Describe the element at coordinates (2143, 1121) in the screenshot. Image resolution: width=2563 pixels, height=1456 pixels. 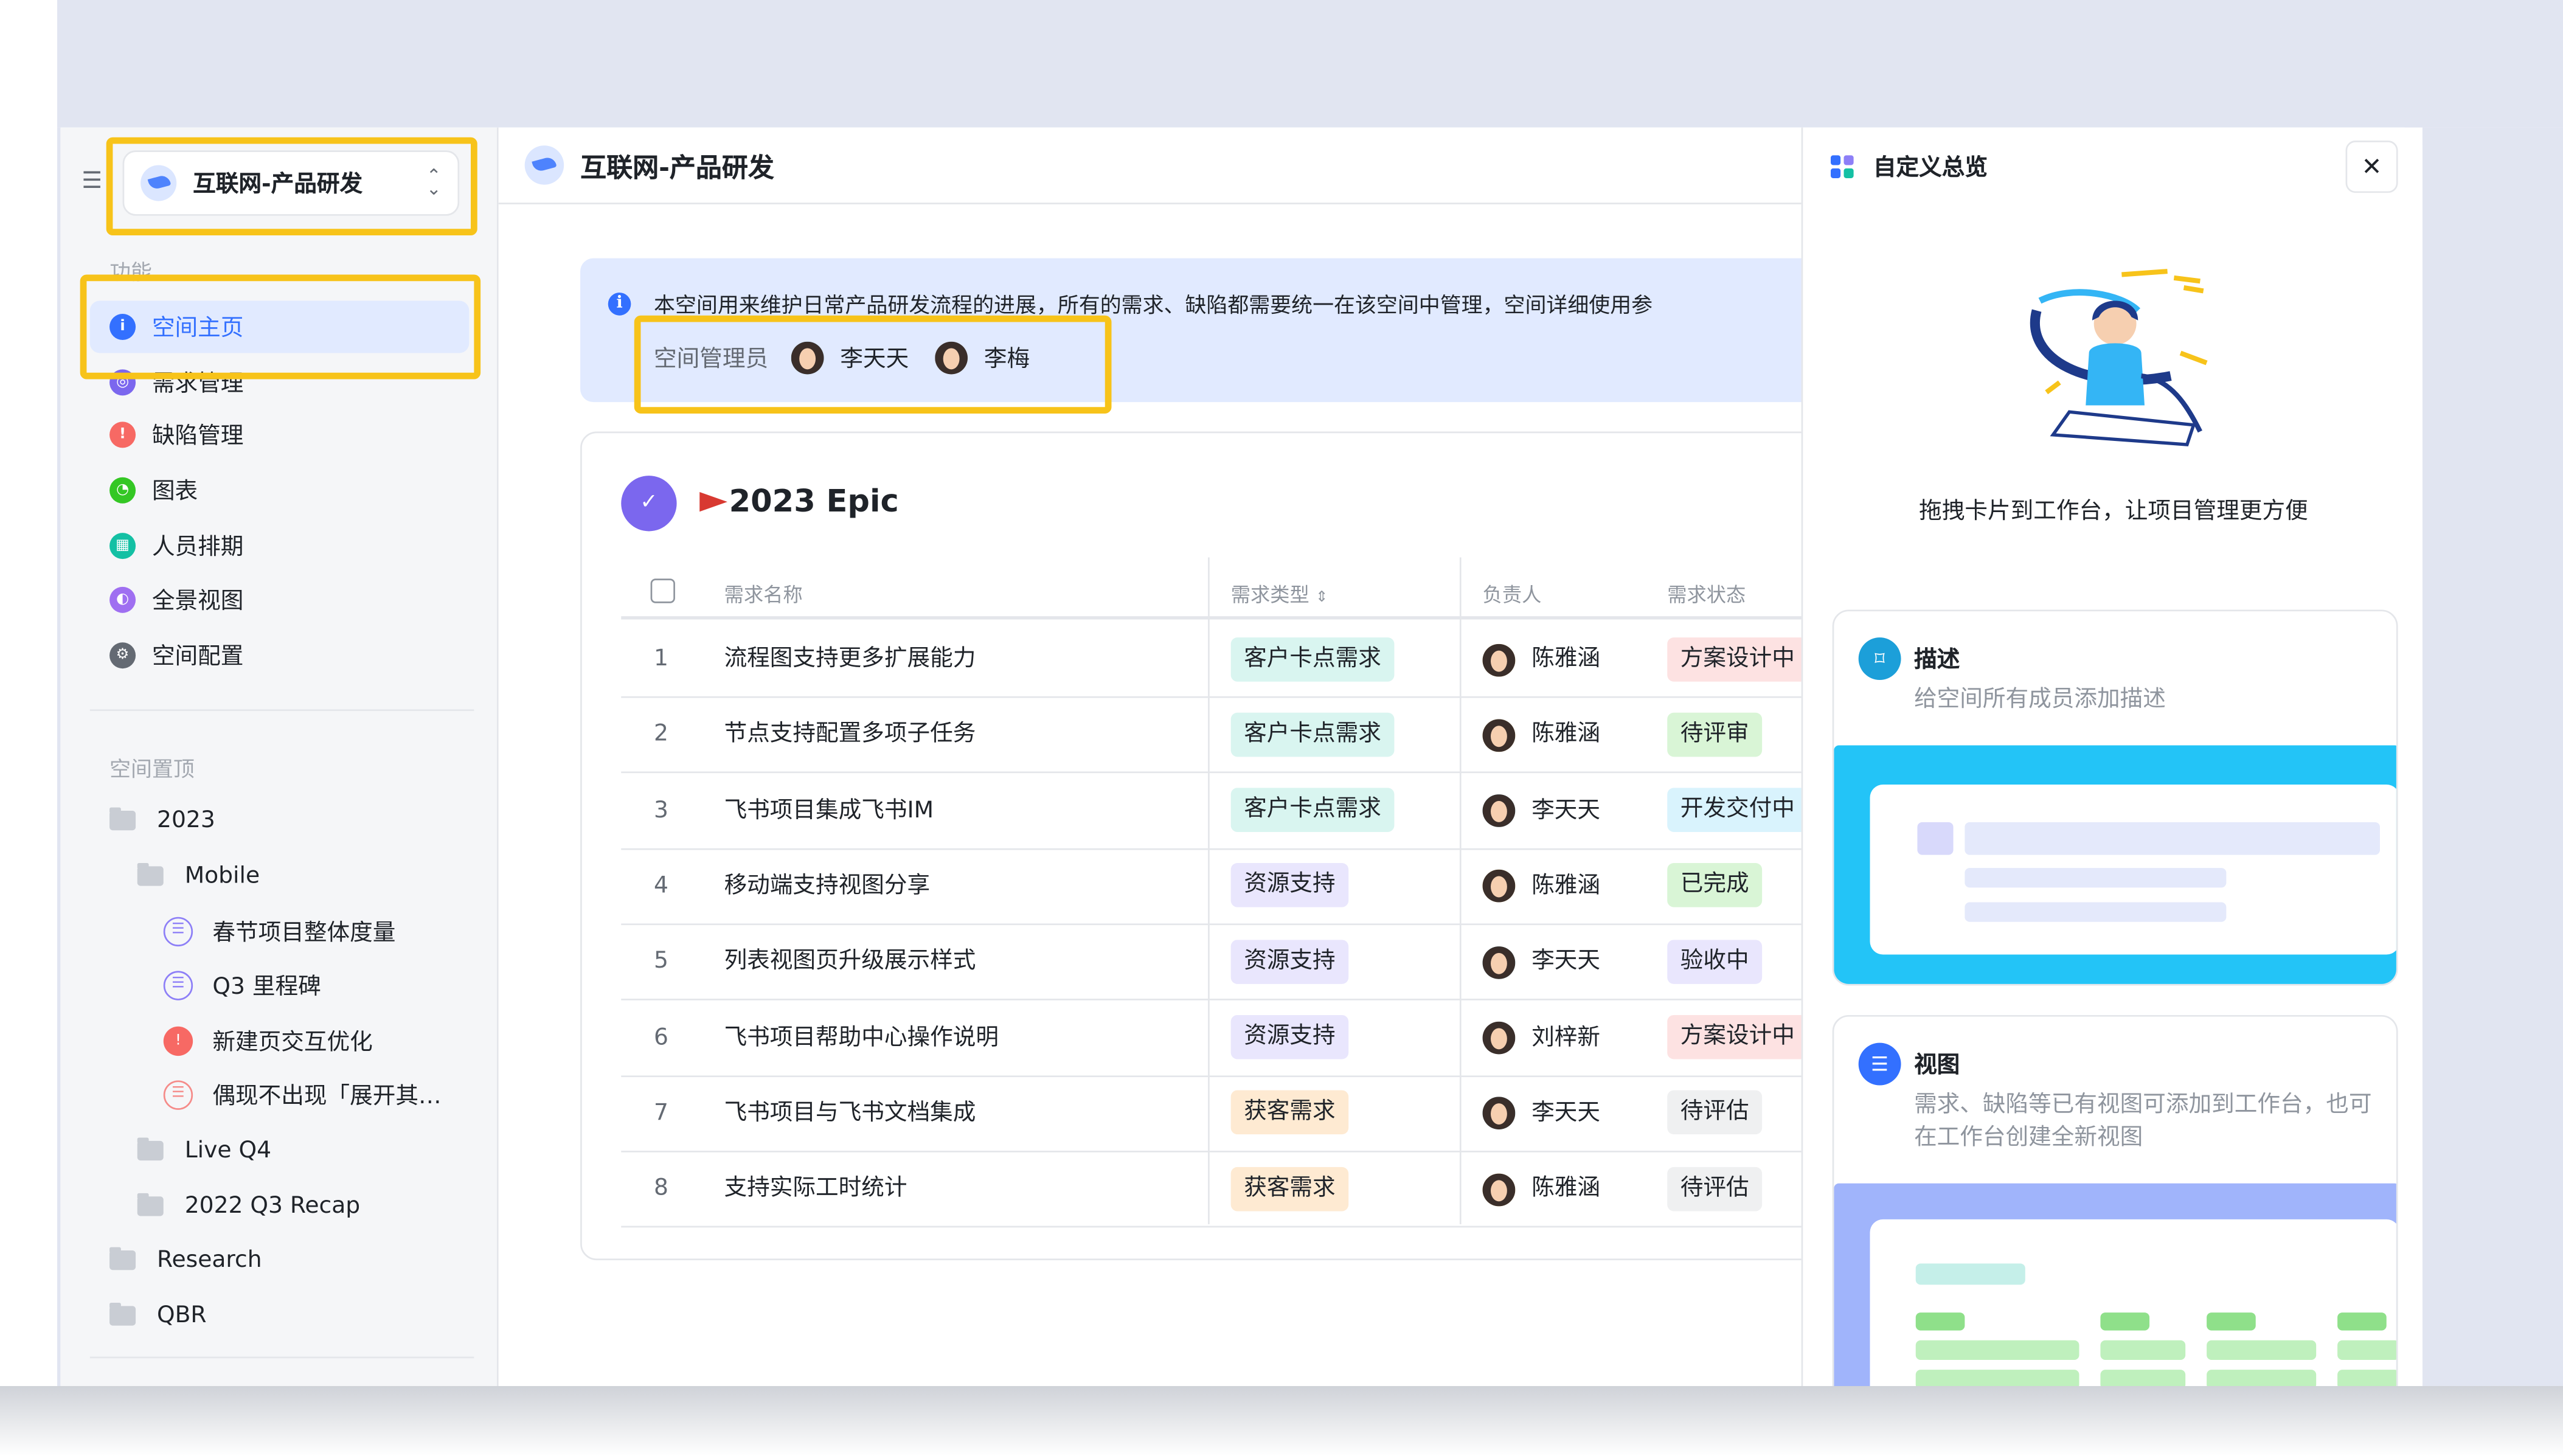
I see `feature-desc: 需求、缺陷等已有视图可添加到工作台，也可在工作台创建全新视图` at that location.